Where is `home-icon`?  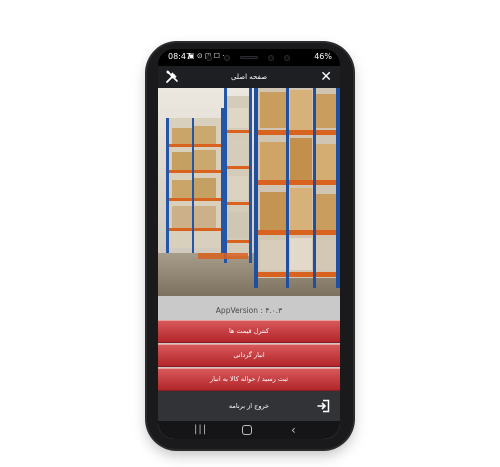 home-icon is located at coordinates (247, 430).